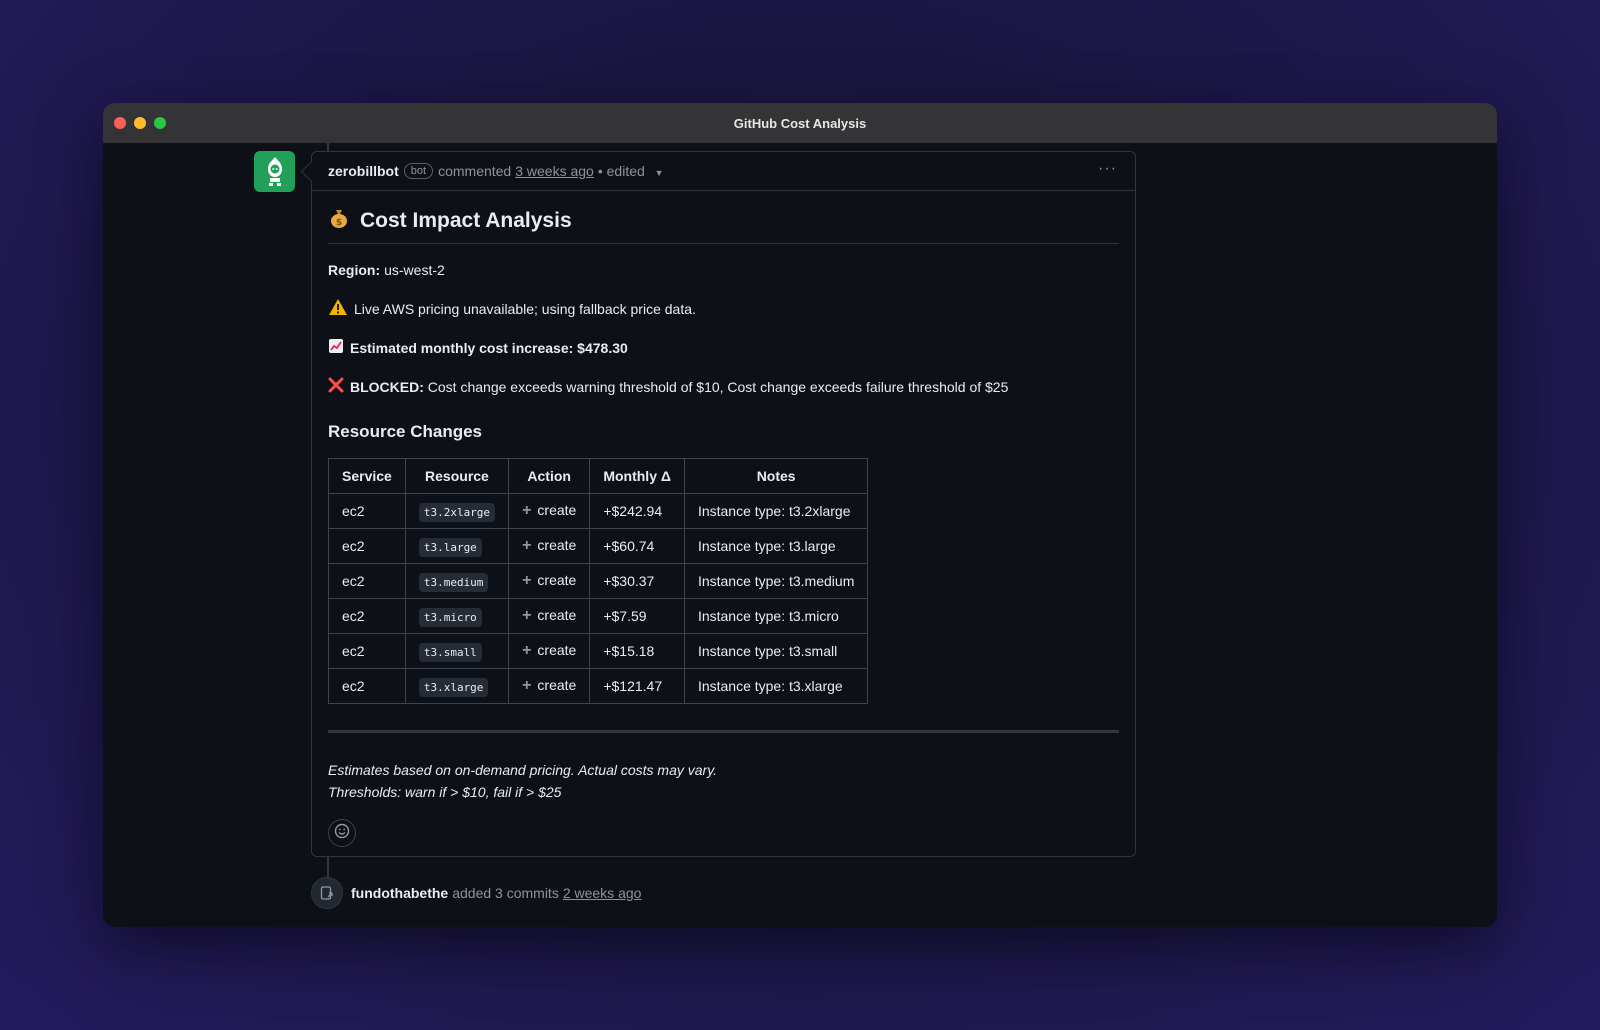 The height and width of the screenshot is (1030, 1600). Describe the element at coordinates (160, 123) in the screenshot. I see `maximize-window-button` at that location.